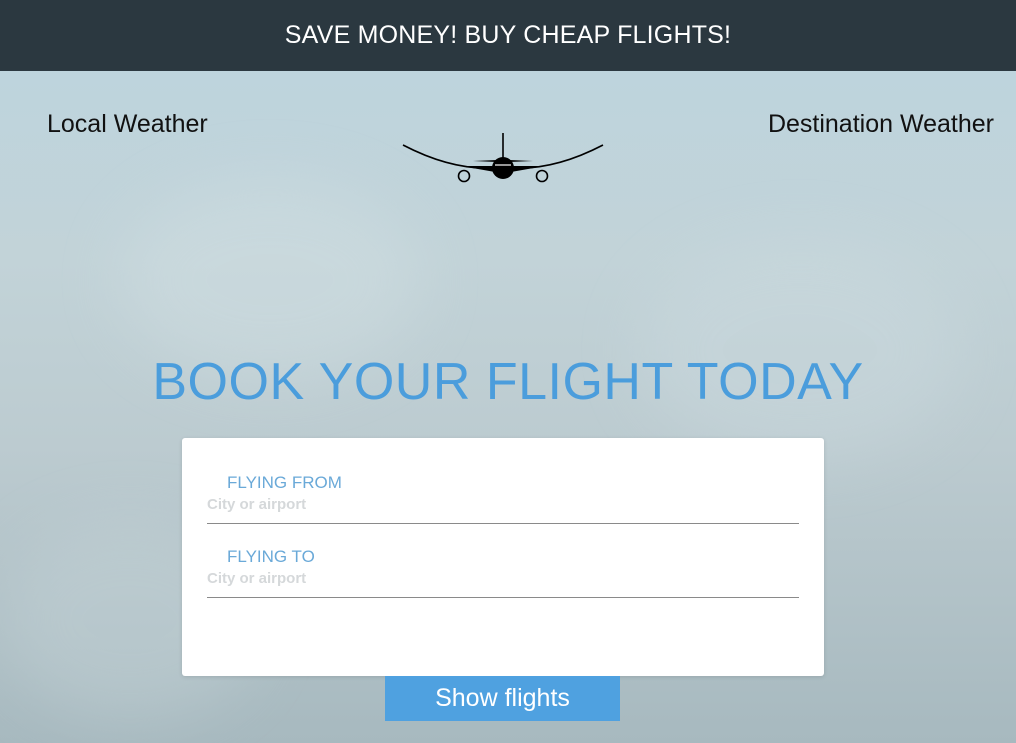 The width and height of the screenshot is (1016, 743). What do you see at coordinates (127, 124) in the screenshot?
I see `local-weather-link: Local Weather` at bounding box center [127, 124].